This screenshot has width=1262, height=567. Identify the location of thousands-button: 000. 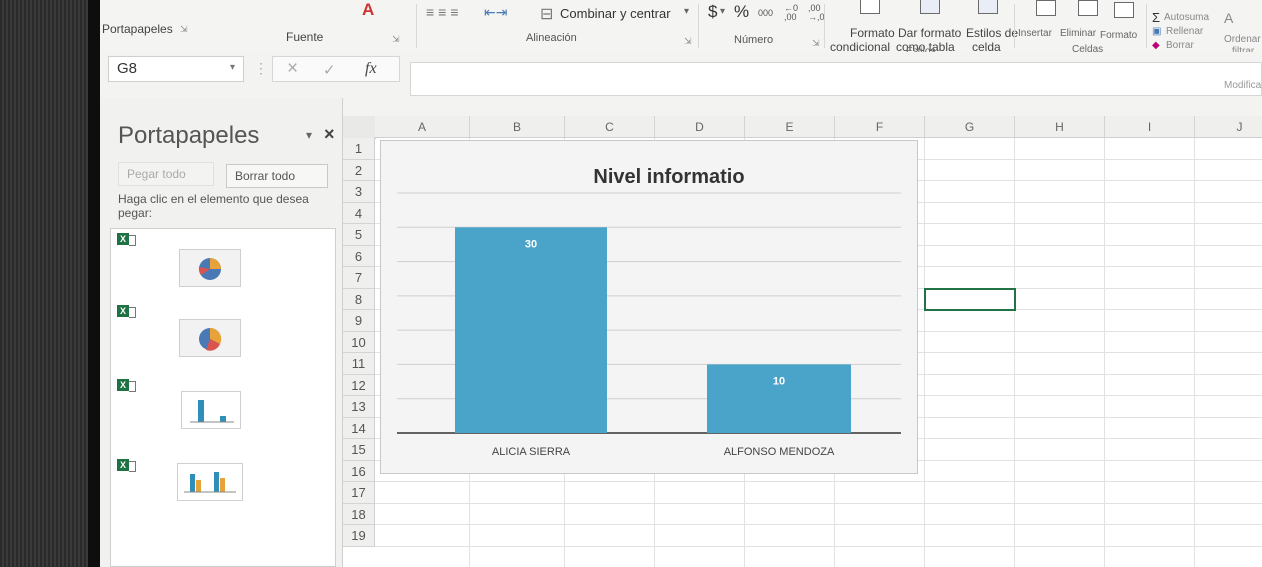
(765, 13).